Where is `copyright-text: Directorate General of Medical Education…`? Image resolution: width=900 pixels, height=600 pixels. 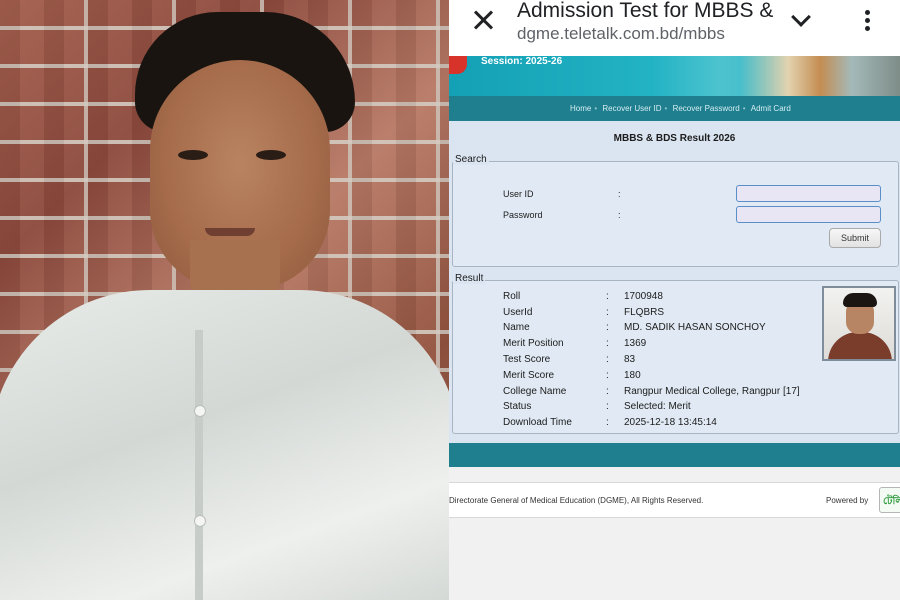 copyright-text: Directorate General of Medical Education… is located at coordinates (576, 500).